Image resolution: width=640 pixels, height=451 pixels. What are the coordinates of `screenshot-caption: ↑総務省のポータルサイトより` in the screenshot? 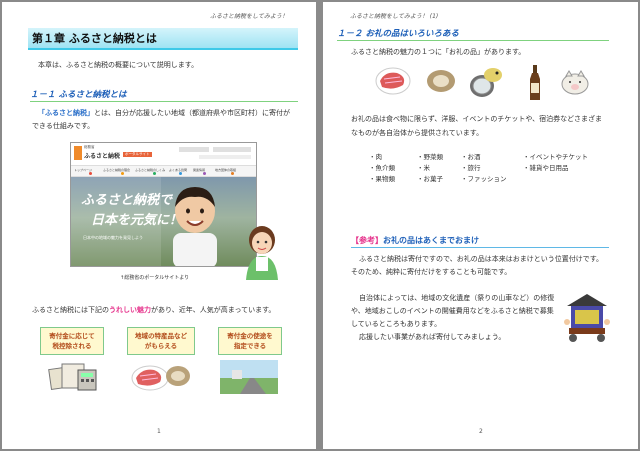 It's located at (155, 278).